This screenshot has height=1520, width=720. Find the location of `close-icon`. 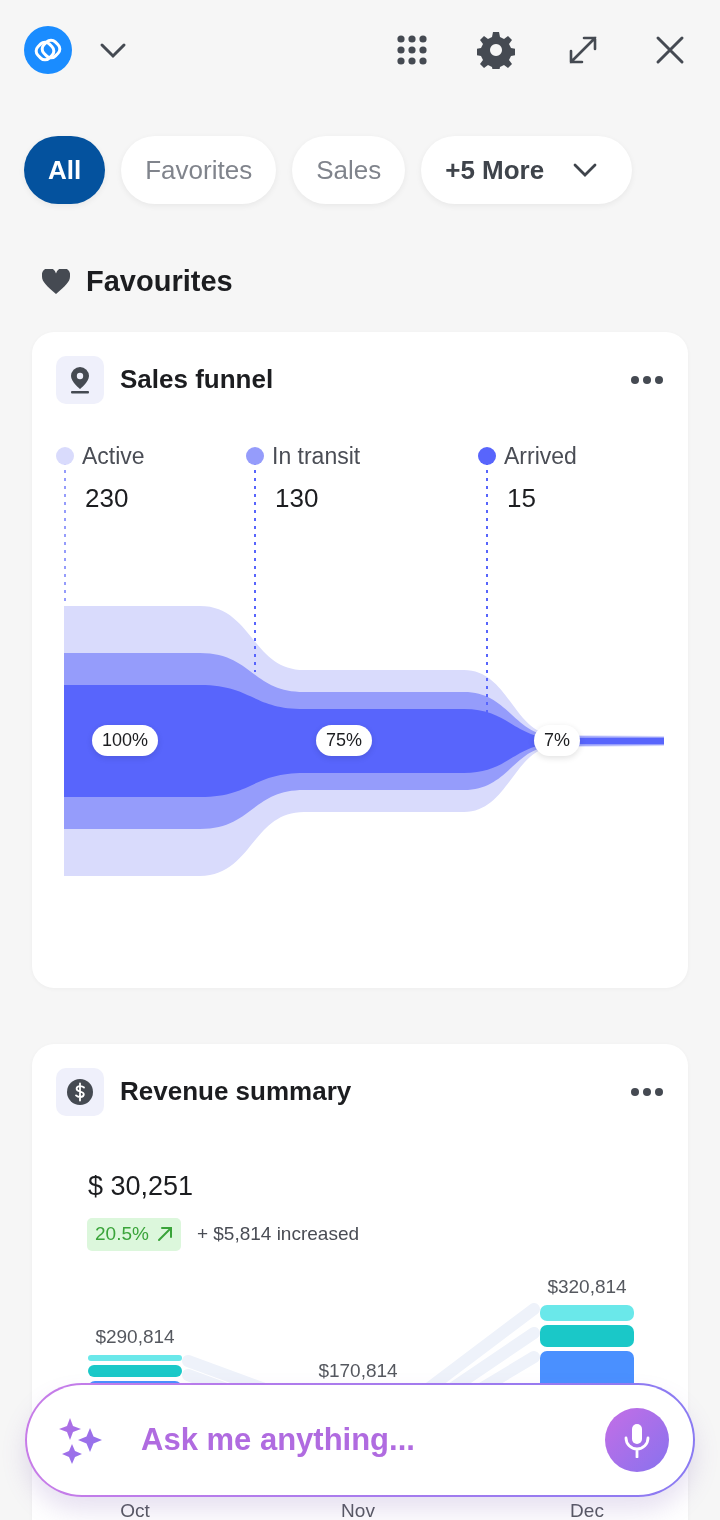

close-icon is located at coordinates (670, 50).